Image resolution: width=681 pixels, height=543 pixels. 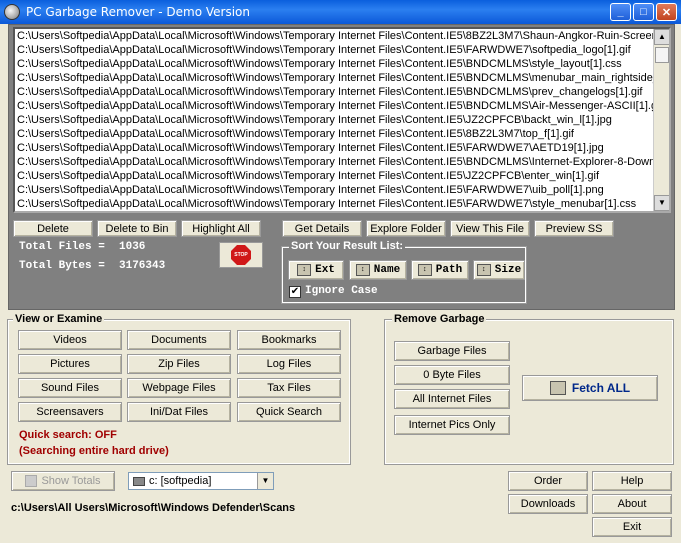 What do you see at coordinates (662, 55) in the screenshot?
I see `scroll-thumb` at bounding box center [662, 55].